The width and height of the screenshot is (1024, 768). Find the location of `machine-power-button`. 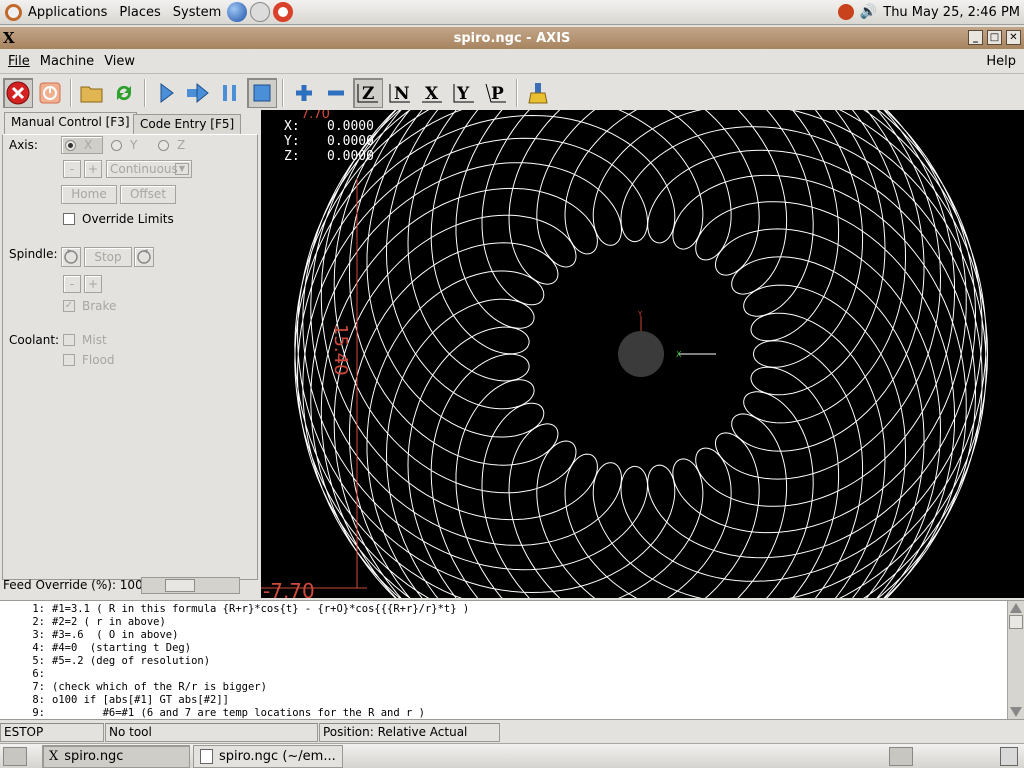

machine-power-button is located at coordinates (50, 93).